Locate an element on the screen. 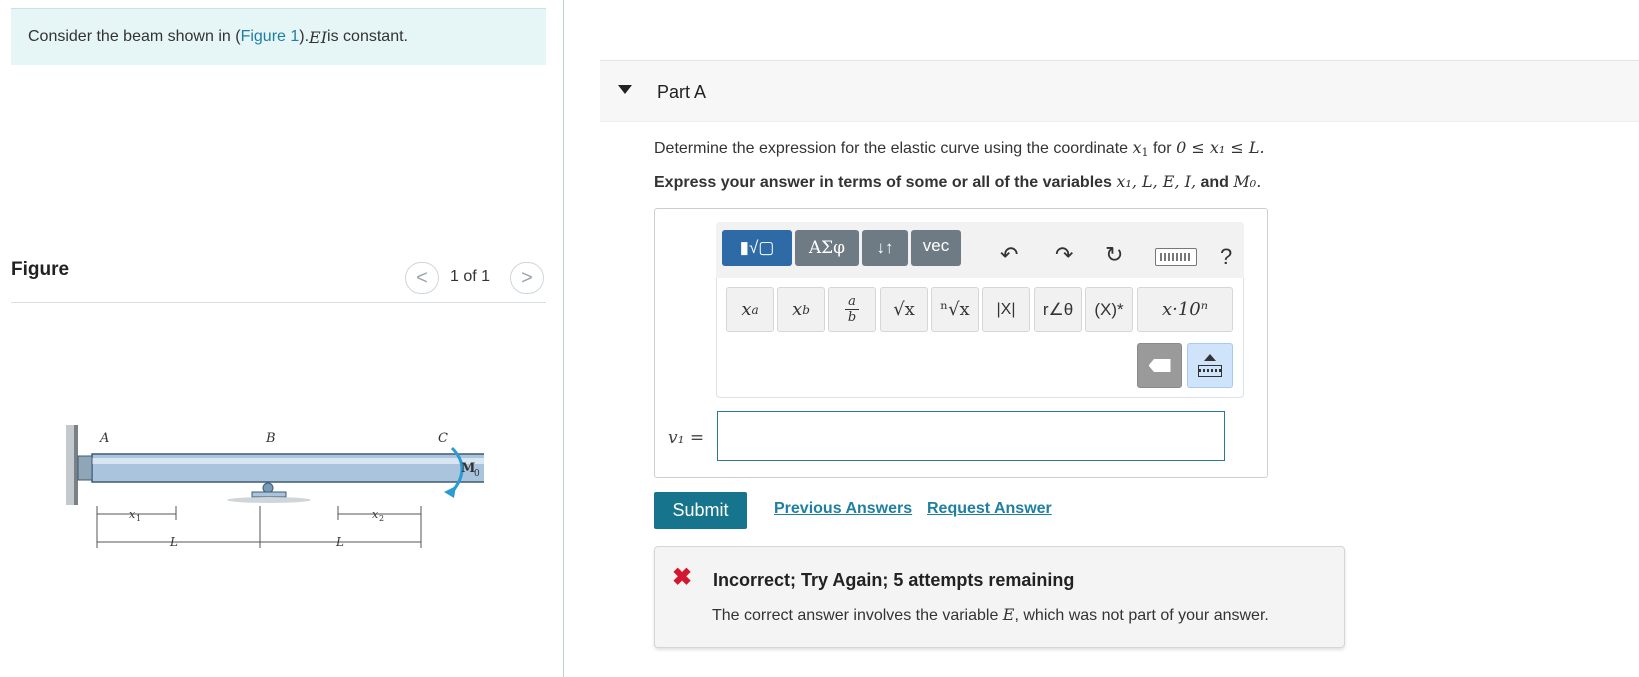 The height and width of the screenshot is (677, 1639). backspace-icon is located at coordinates (1159, 365).